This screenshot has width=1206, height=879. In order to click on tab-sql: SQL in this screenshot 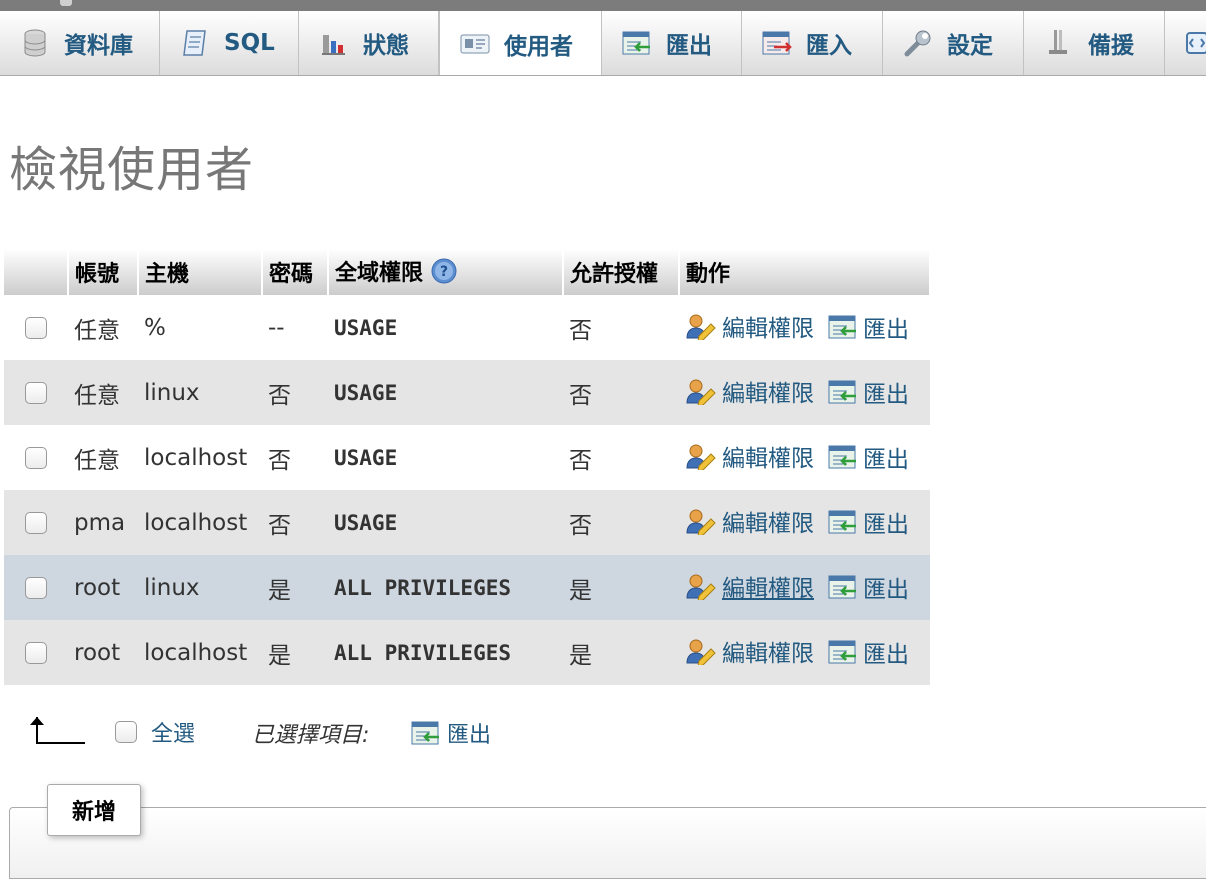, I will do `click(229, 43)`.